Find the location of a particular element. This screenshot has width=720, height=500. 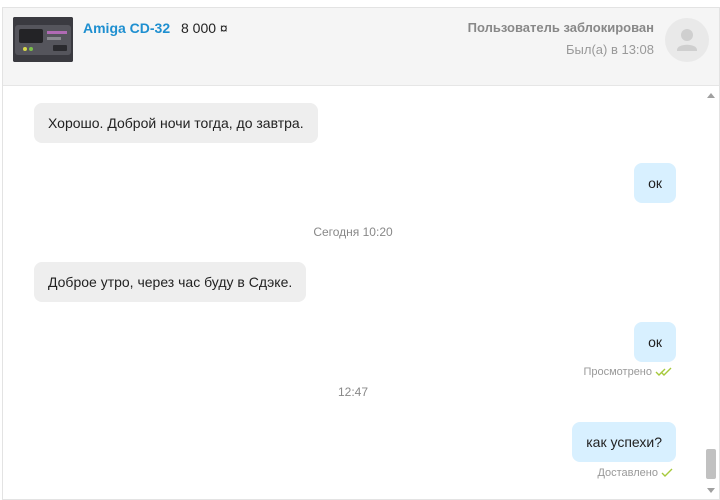

user-silhouette-icon is located at coordinates (687, 40).